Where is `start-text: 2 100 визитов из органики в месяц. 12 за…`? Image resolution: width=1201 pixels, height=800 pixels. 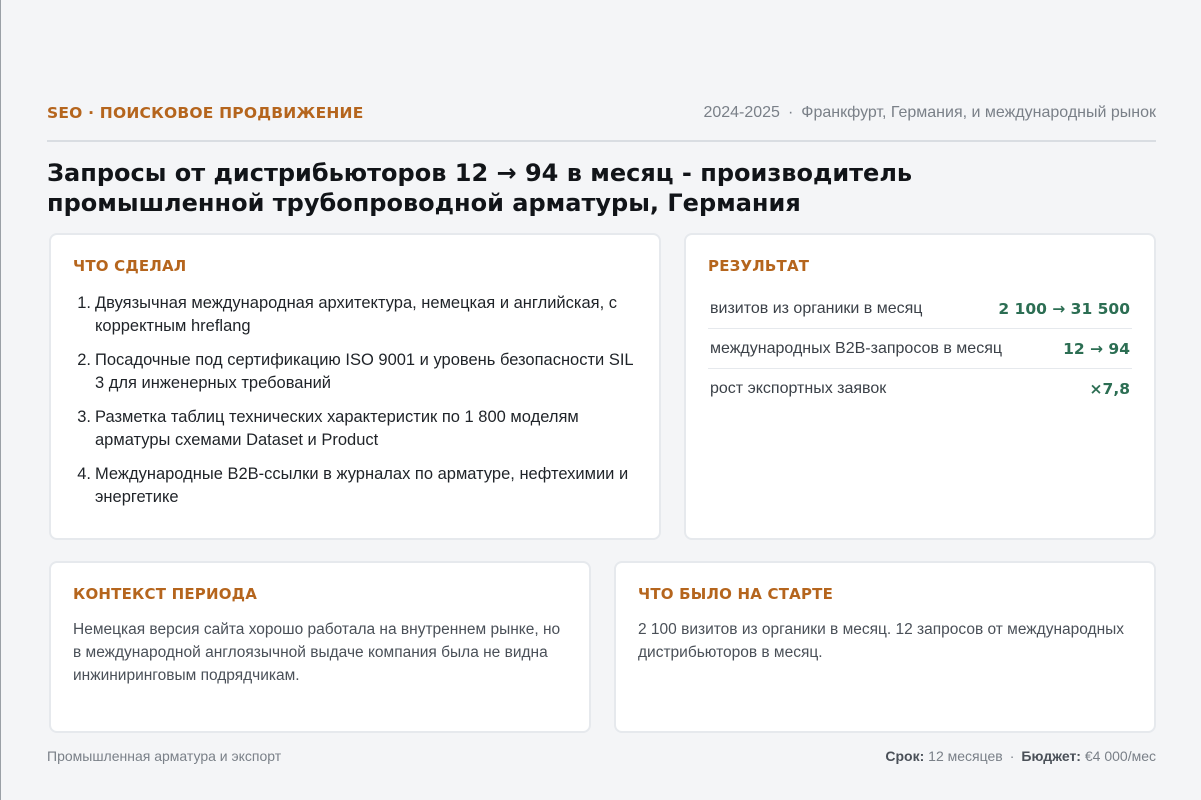
start-text: 2 100 визитов из органики в месяц. 12 за… is located at coordinates (881, 641).